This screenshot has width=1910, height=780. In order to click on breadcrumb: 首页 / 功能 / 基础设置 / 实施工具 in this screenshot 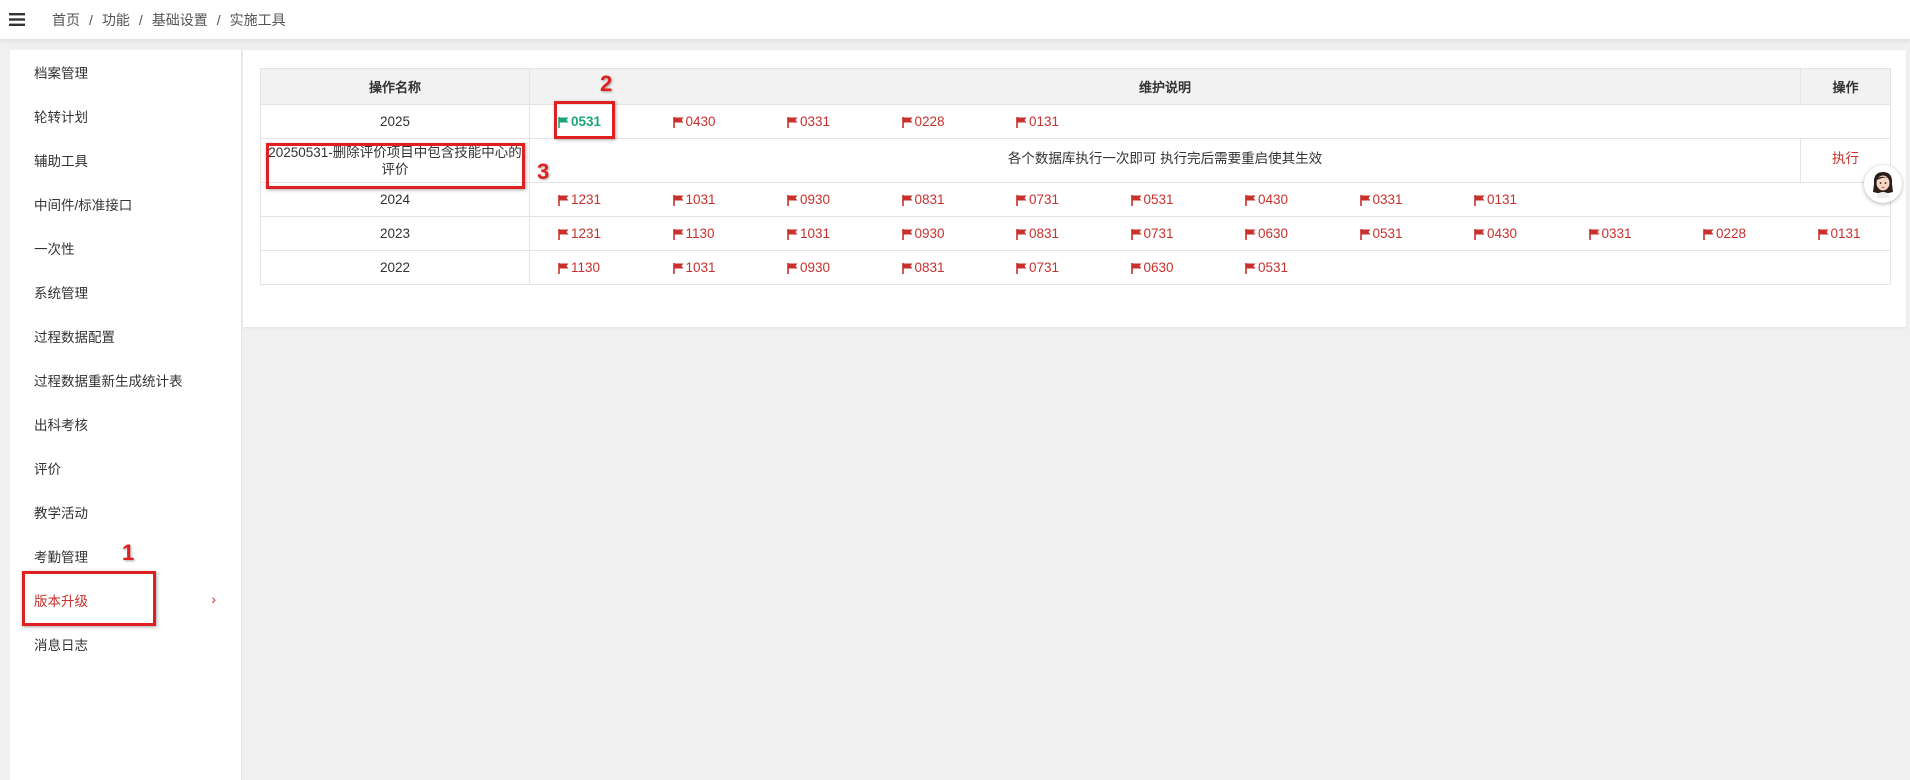, I will do `click(169, 20)`.